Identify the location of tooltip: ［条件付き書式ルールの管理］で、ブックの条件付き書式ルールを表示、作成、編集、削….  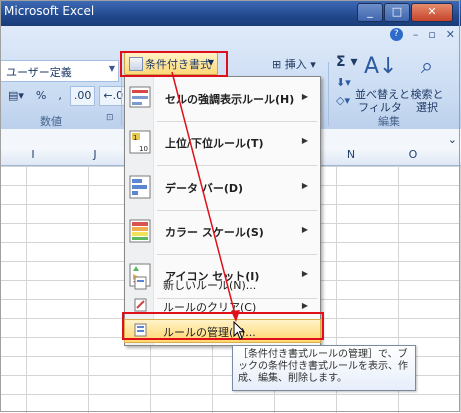
(324, 368).